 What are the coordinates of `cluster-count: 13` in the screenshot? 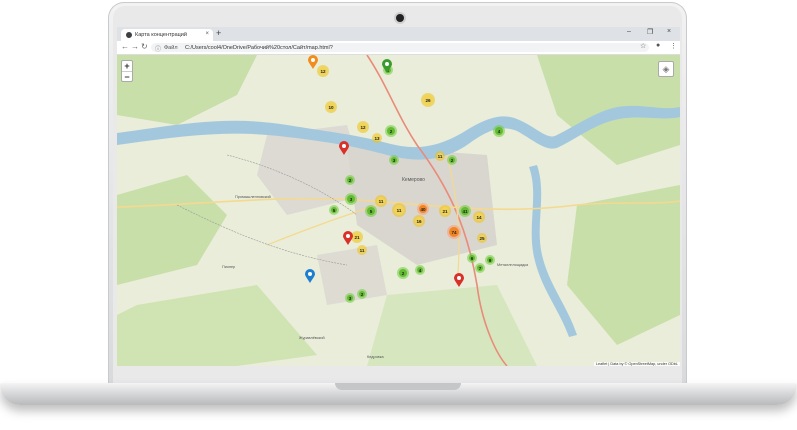 It's located at (377, 138).